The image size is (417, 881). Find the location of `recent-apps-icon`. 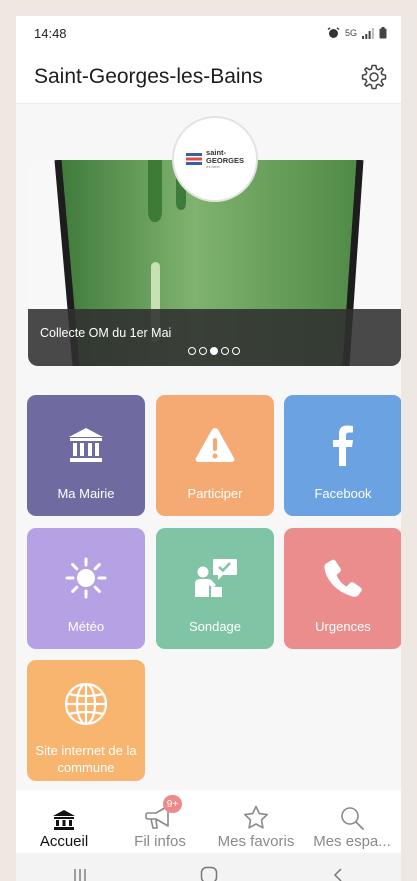

recent-apps-icon is located at coordinates (80, 874).